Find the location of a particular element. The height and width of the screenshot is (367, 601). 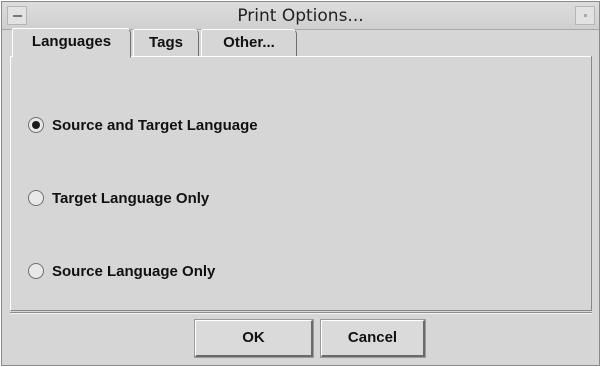

option-source-only: Source Language Only is located at coordinates (121, 271).